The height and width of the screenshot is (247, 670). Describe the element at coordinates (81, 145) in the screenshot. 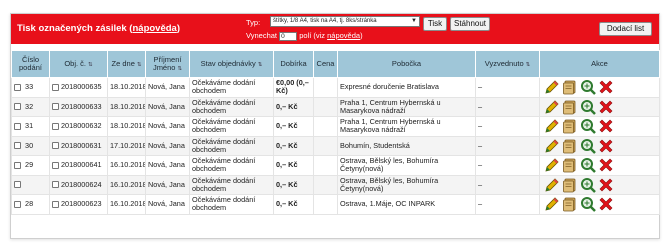

I see `obj-value: 2018000631` at that location.